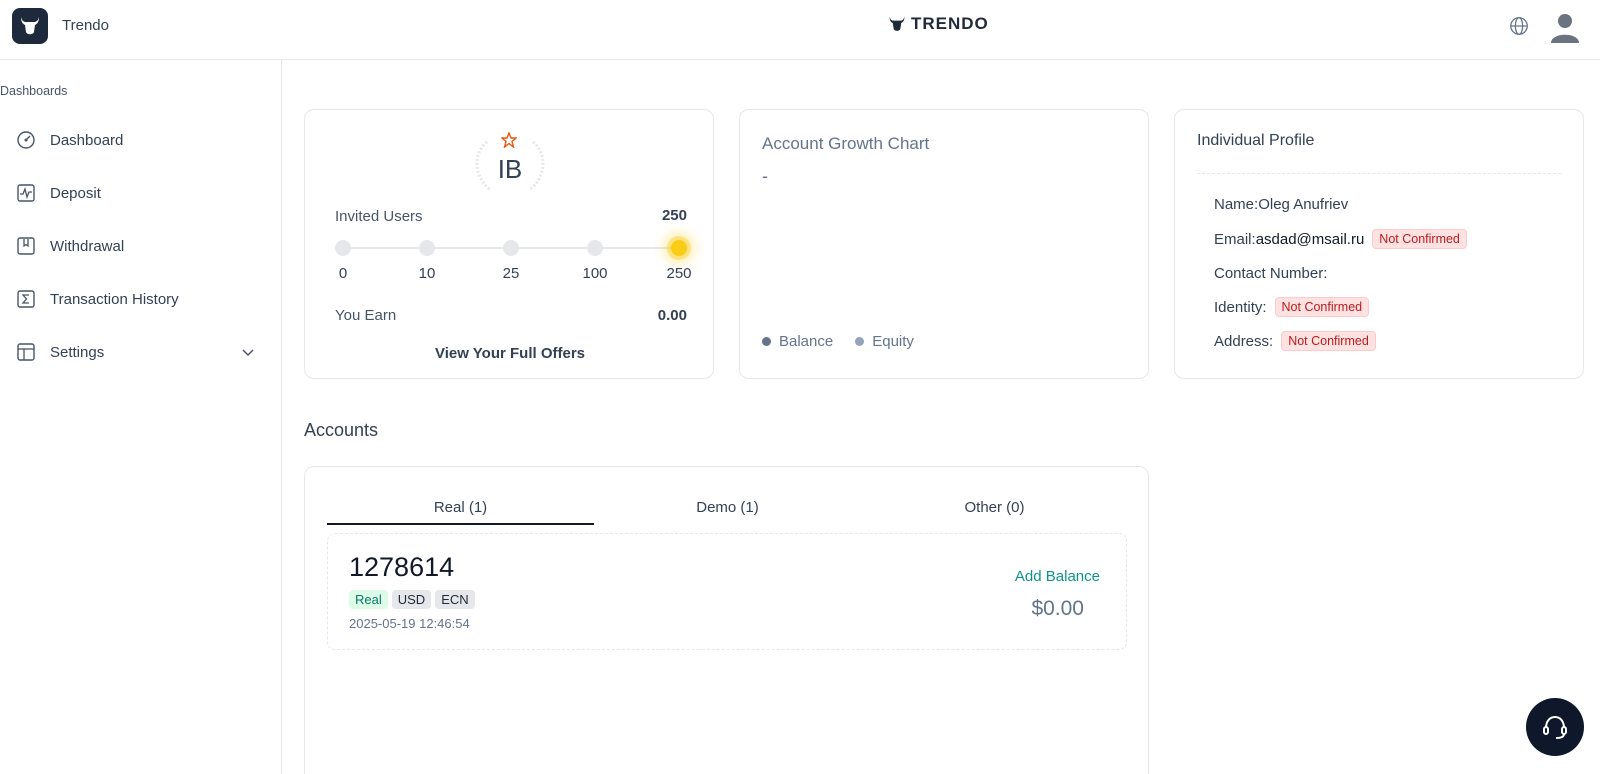  I want to click on legend-label: Balance, so click(806, 341).